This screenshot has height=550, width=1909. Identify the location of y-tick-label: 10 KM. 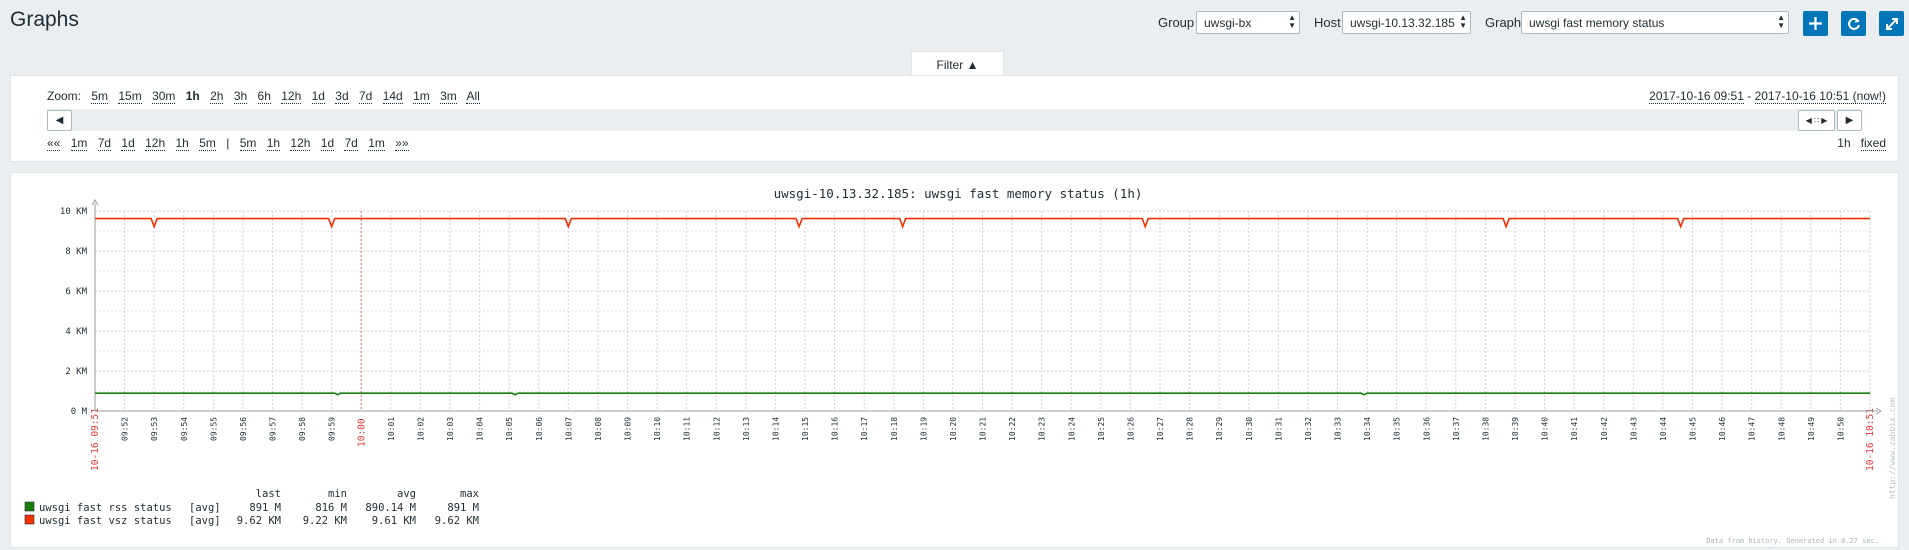
(74, 212).